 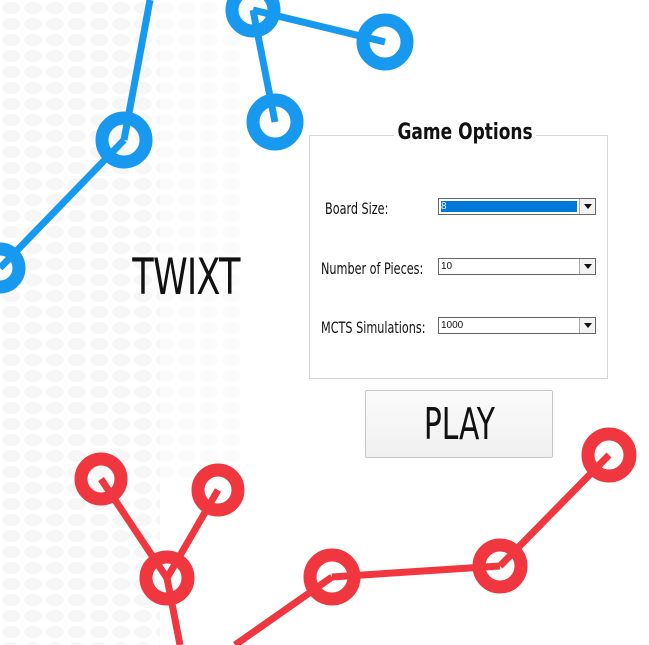 I want to click on board-size-label: Board Size:, so click(x=357, y=208).